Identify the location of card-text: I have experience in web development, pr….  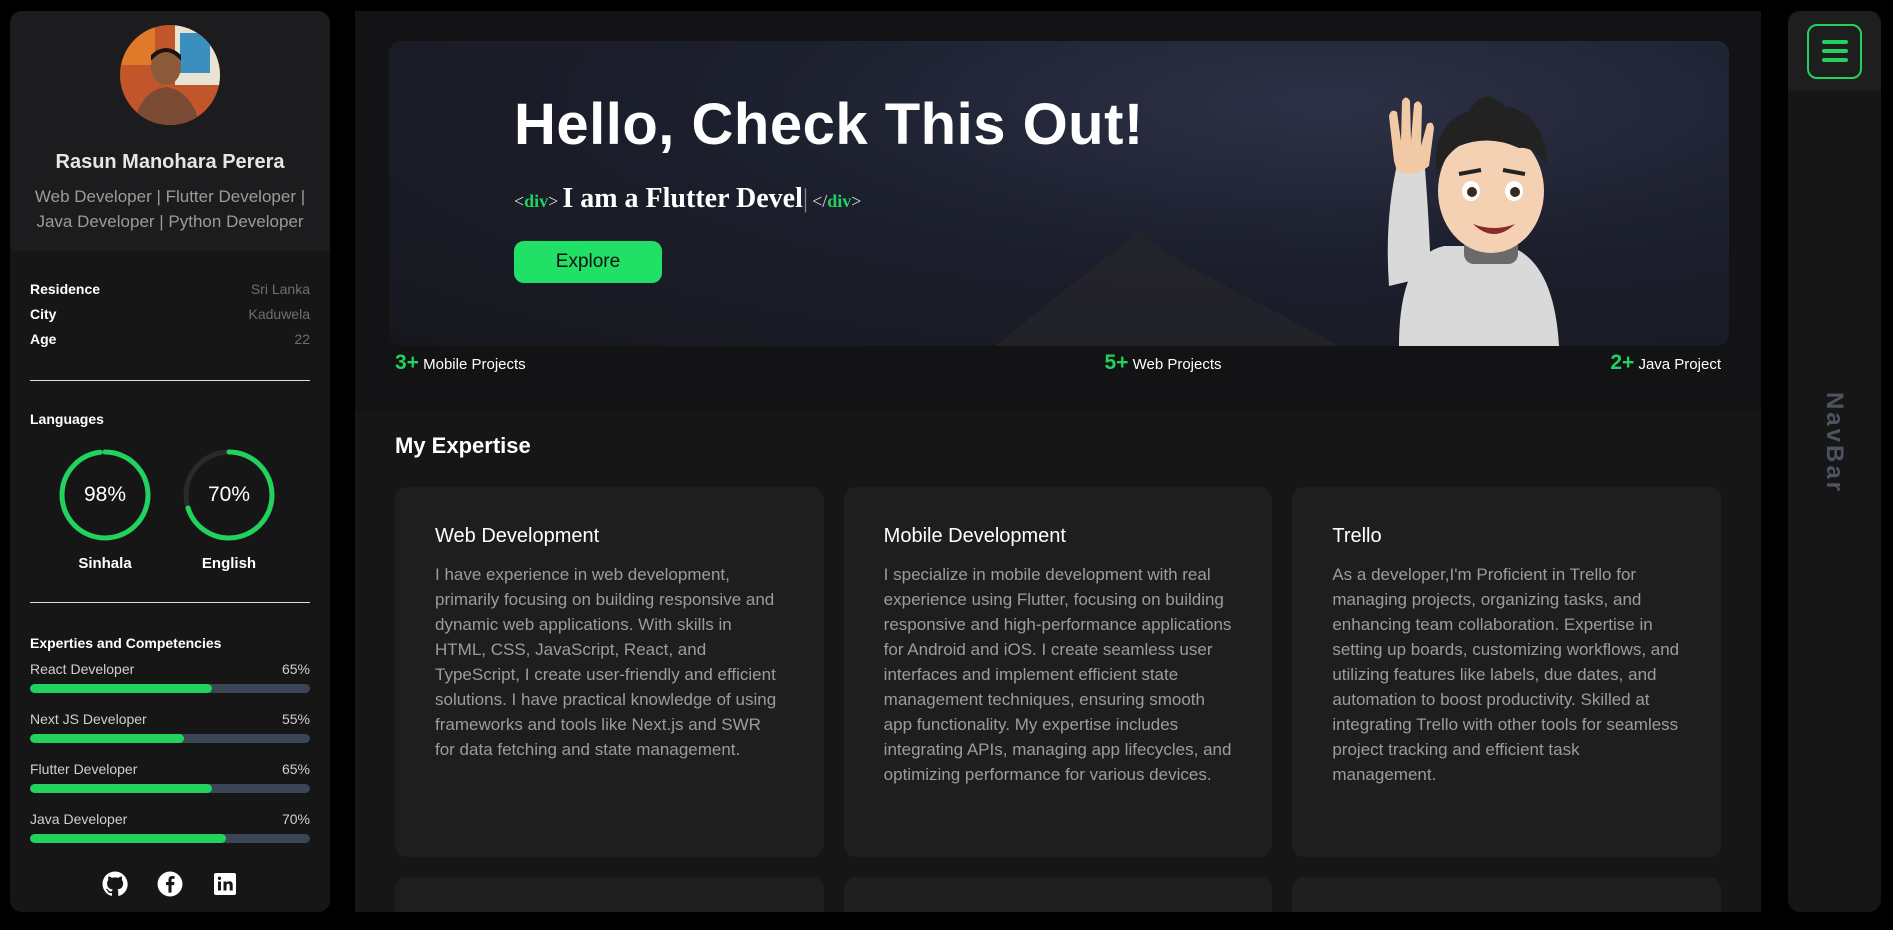
(606, 662).